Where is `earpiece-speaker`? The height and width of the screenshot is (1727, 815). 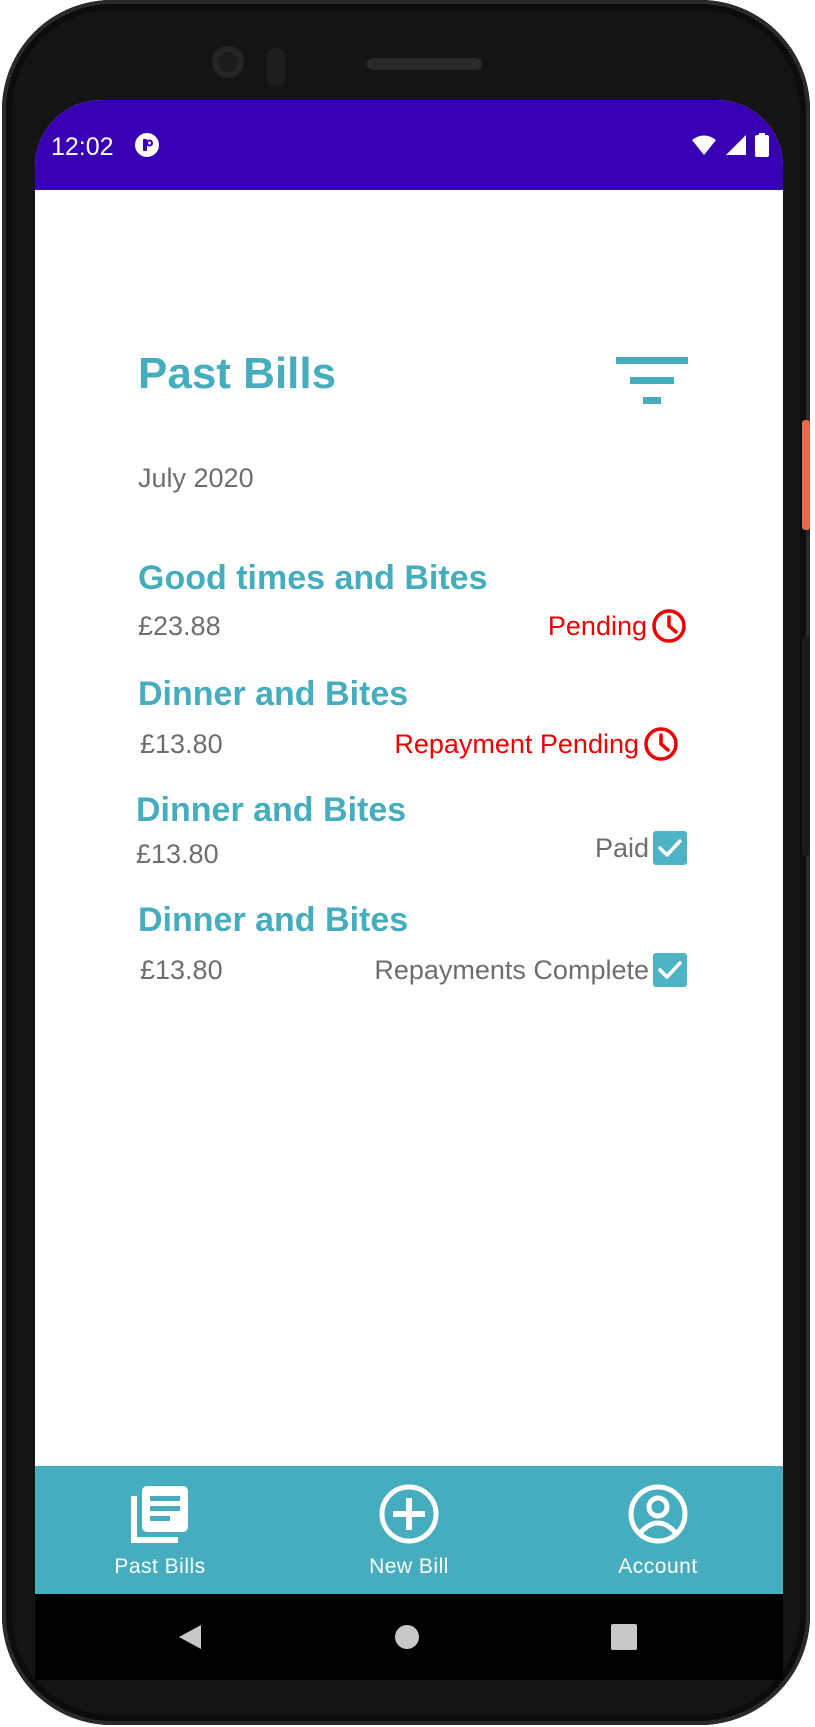 earpiece-speaker is located at coordinates (424, 64).